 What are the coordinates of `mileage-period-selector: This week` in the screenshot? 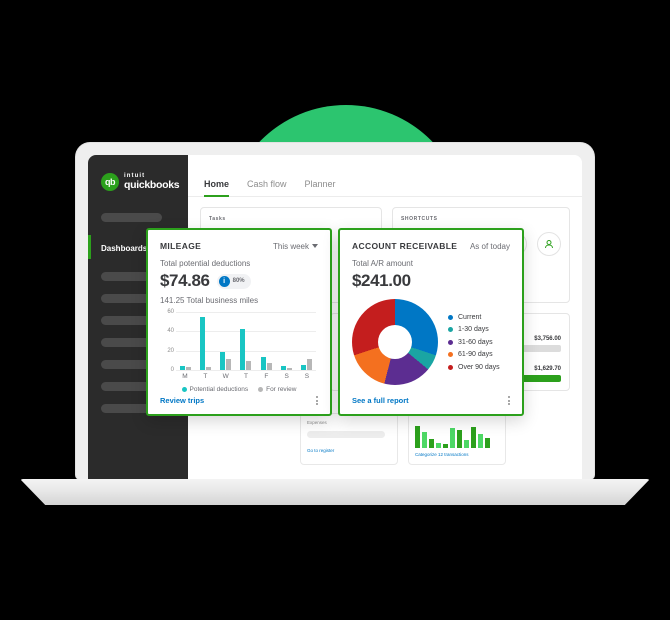 It's located at (295, 246).